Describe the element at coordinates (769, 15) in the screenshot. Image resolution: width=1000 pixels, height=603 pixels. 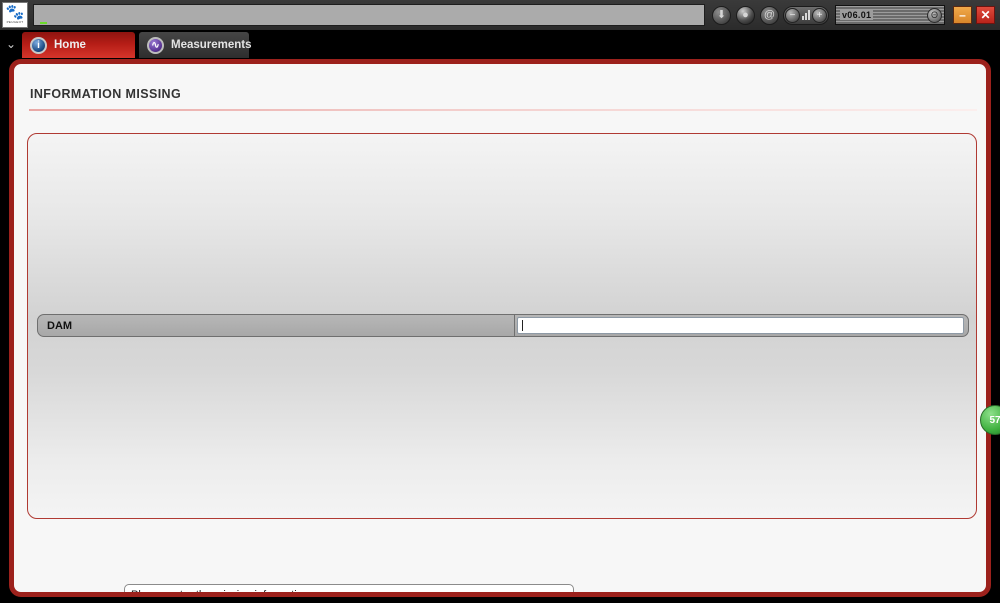
I see `at-sign-icon: @` at that location.